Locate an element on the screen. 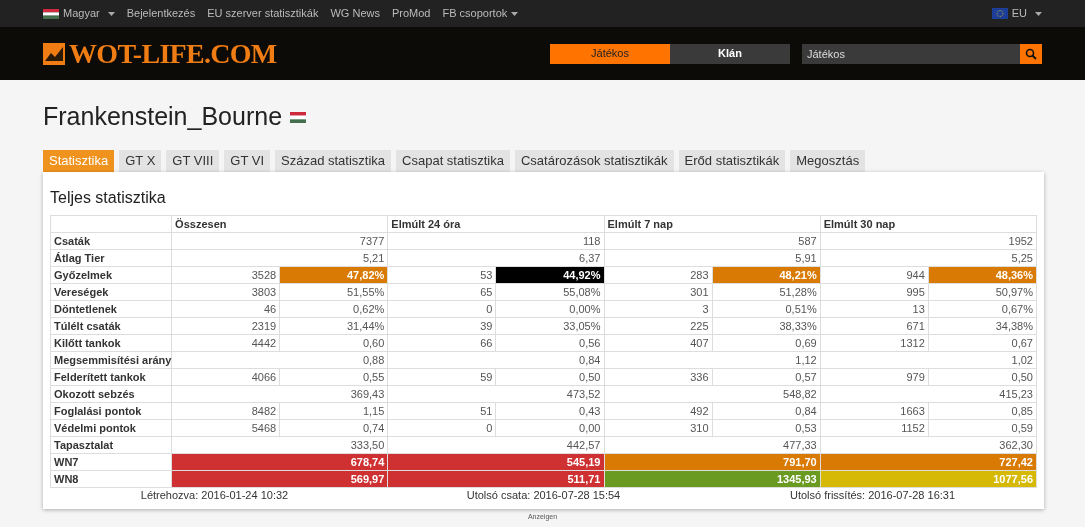  table-cell: 65 is located at coordinates (441, 292).